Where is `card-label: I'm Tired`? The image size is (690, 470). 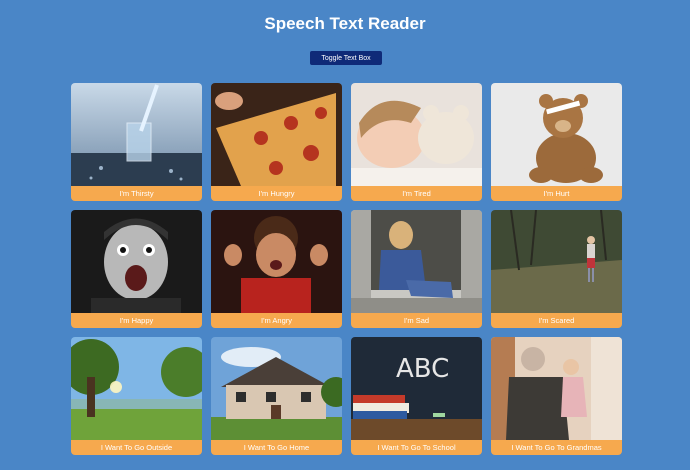 card-label: I'm Tired is located at coordinates (416, 193).